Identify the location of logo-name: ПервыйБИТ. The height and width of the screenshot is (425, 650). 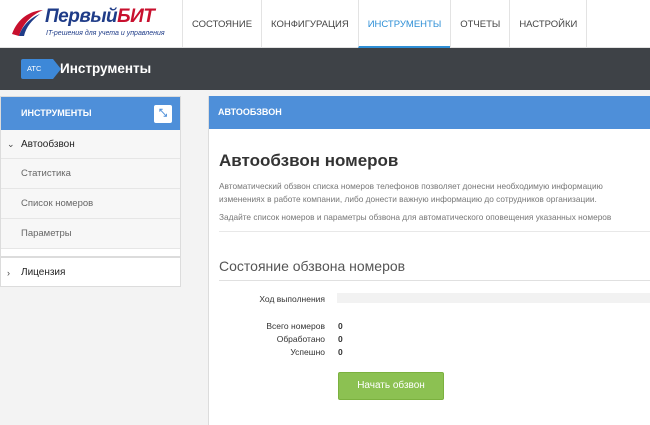
(100, 16).